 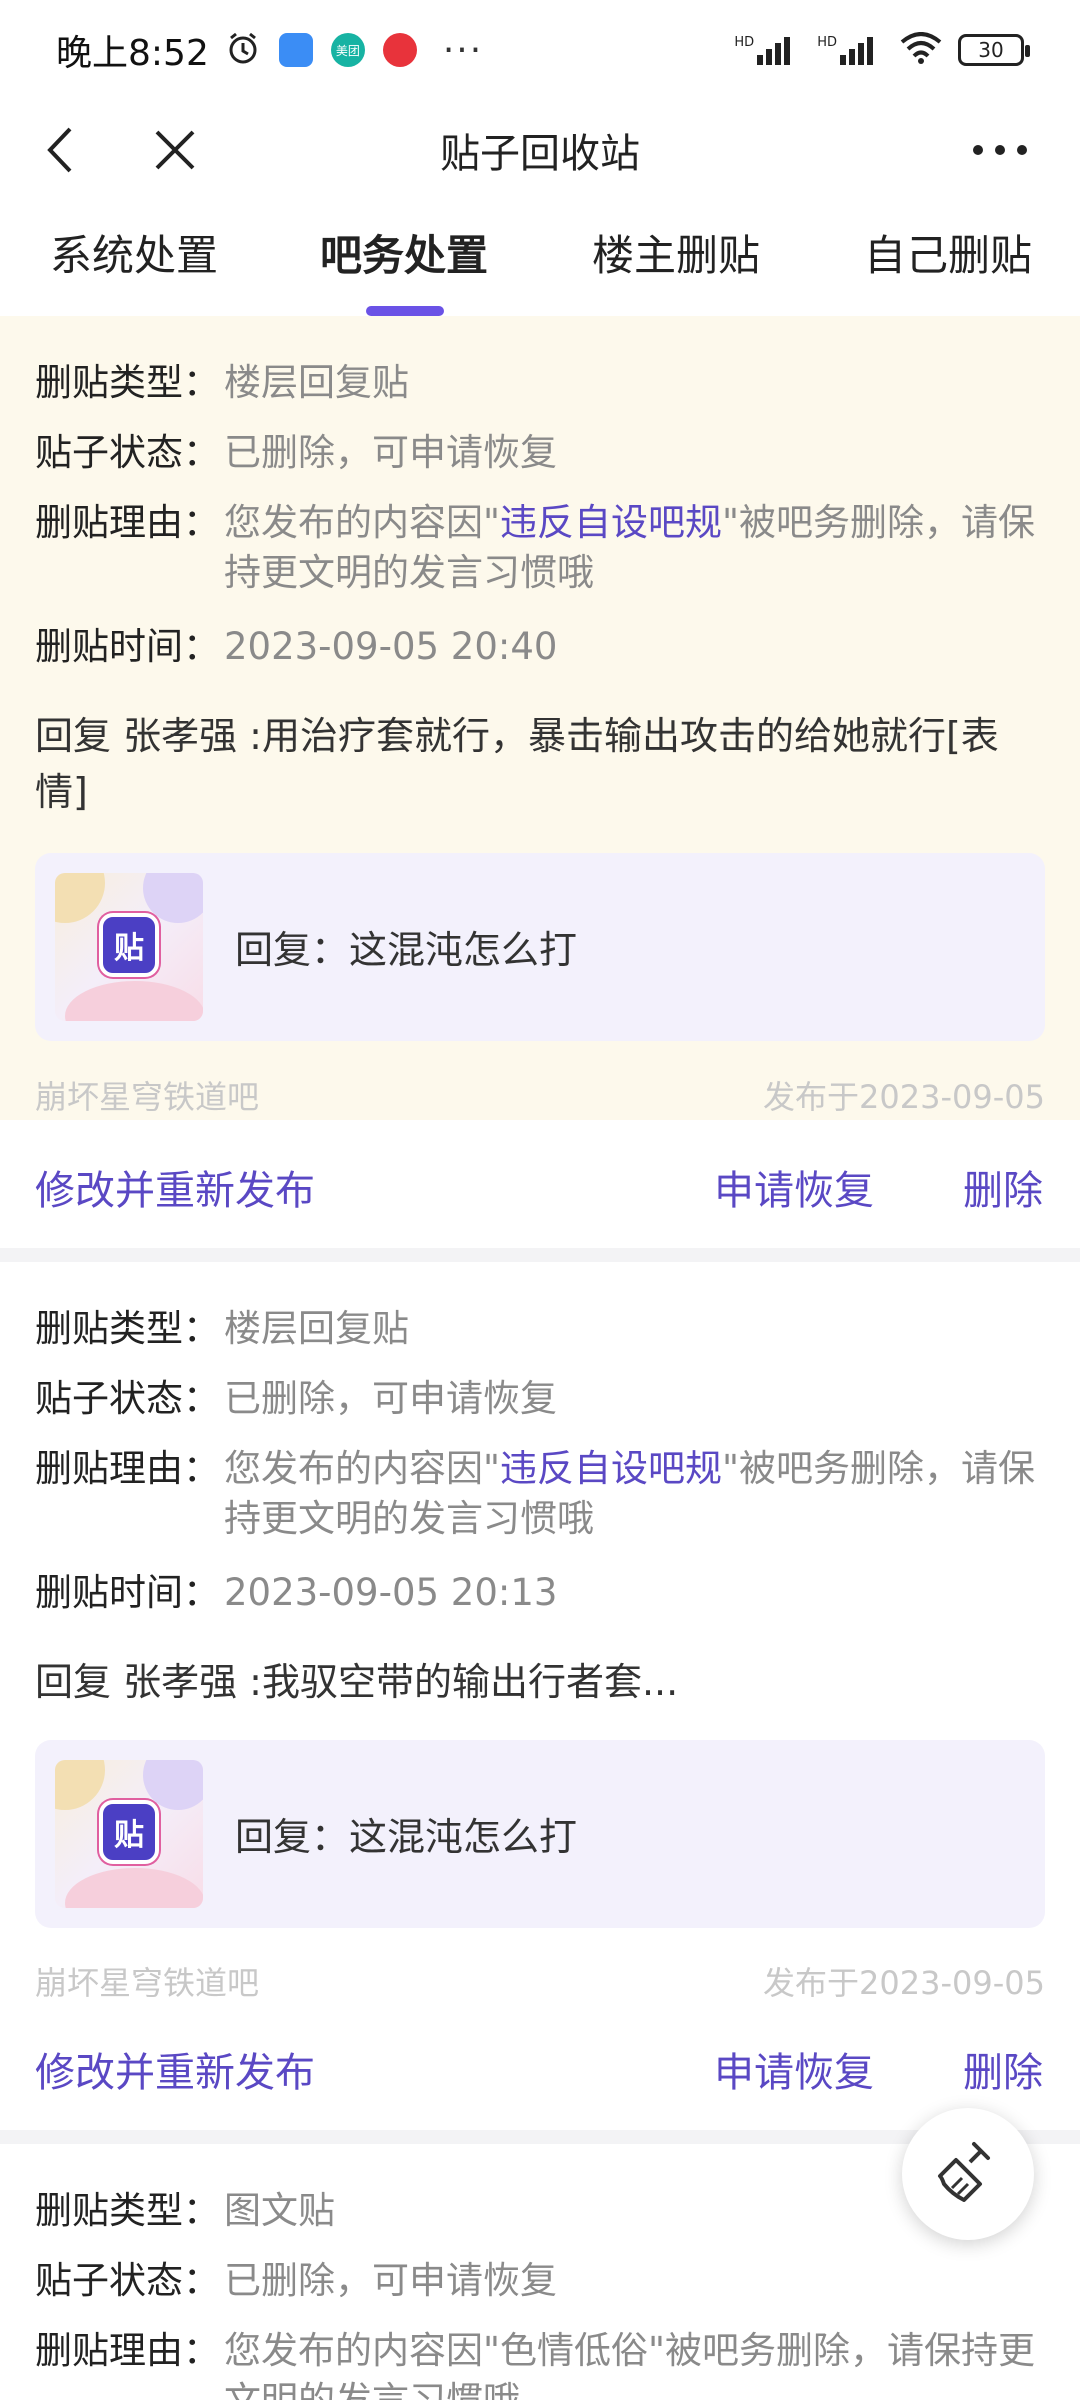 I want to click on status-notification-icons: 美团 ···, so click(x=354, y=50).